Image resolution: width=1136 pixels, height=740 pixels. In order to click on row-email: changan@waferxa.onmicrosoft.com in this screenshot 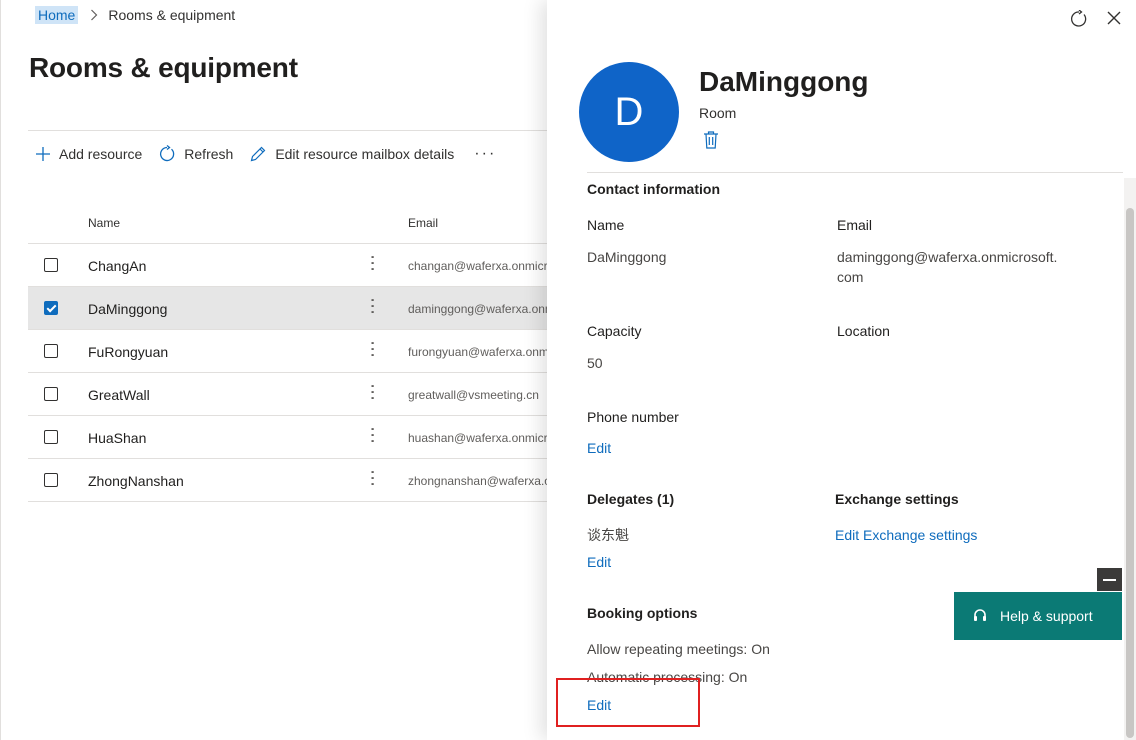, I will do `click(478, 266)`.